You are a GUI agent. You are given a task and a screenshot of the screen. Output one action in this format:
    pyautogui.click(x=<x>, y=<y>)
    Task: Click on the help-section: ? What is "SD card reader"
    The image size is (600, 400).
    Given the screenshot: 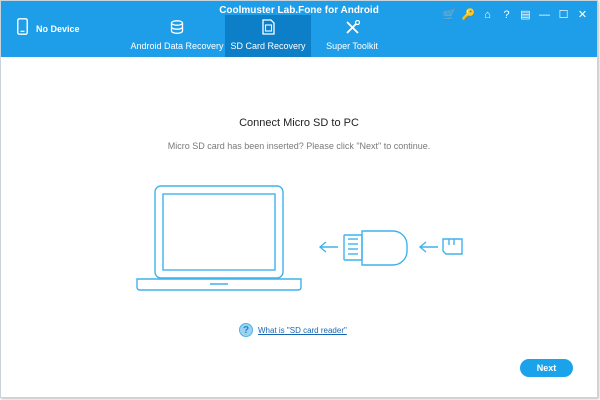 What is the action you would take?
    pyautogui.click(x=293, y=330)
    